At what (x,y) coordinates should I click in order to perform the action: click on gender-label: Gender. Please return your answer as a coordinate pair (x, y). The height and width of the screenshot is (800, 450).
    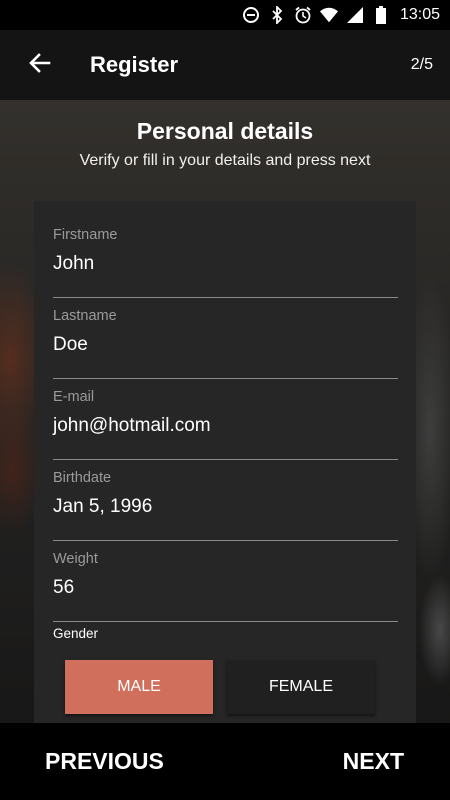
    Looking at the image, I should click on (76, 633).